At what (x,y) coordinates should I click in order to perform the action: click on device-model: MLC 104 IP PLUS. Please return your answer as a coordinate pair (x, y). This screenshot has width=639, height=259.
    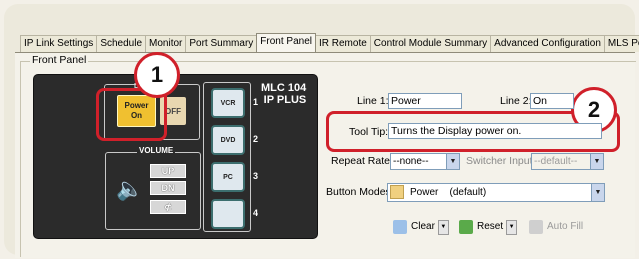
    Looking at the image, I should click on (283, 94).